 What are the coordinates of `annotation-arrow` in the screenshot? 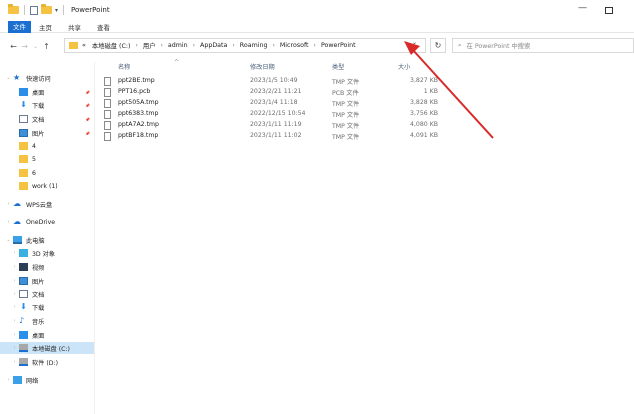 It's located at (449, 90).